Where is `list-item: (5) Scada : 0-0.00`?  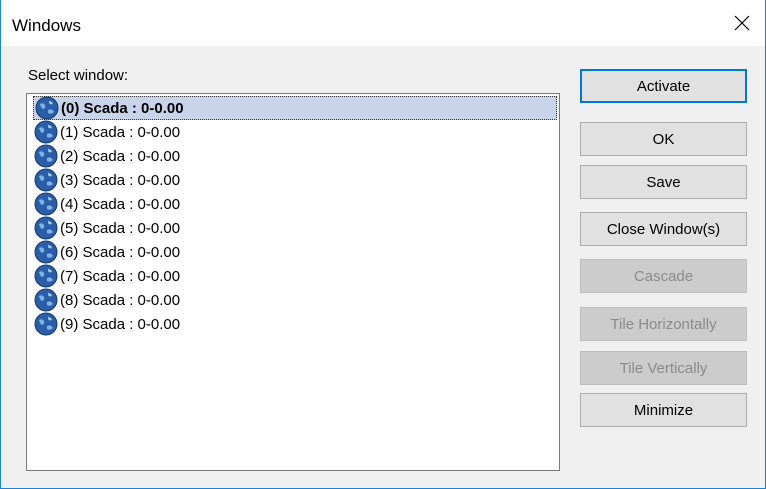
list-item: (5) Scada : 0-0.00 is located at coordinates (295, 228).